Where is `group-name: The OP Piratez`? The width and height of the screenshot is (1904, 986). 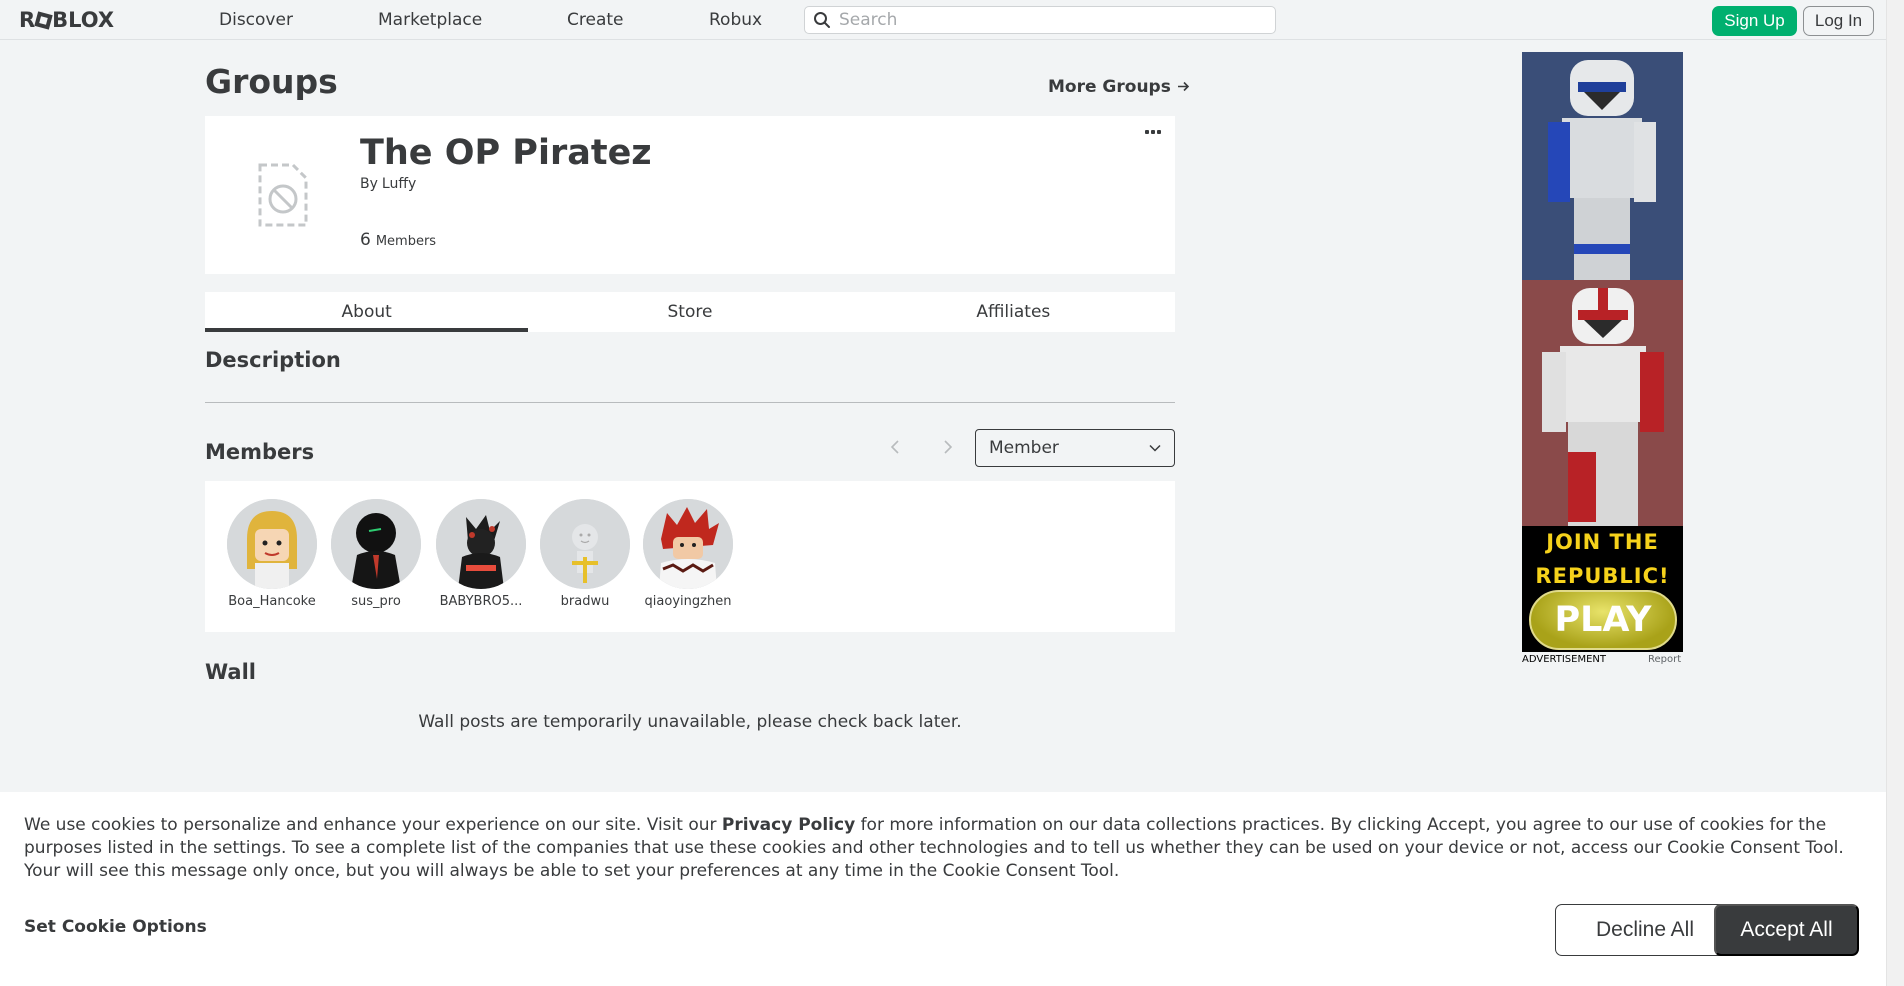 group-name: The OP Piratez is located at coordinates (506, 153).